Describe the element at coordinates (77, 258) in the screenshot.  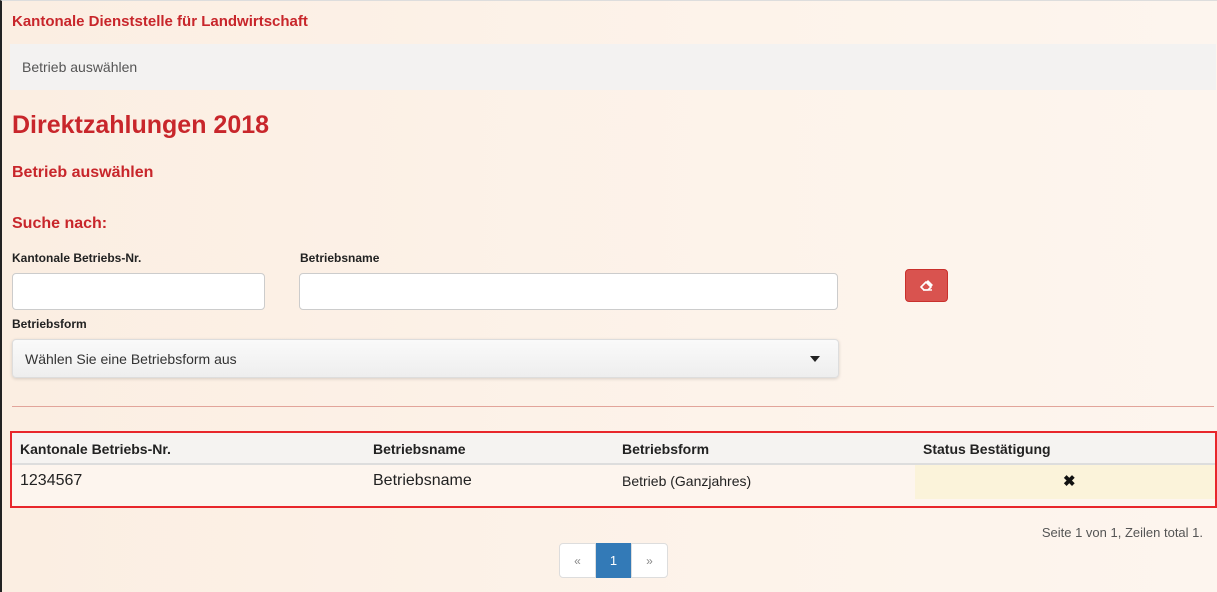
I see `betriebs-nr-label: Kantonale Betriebs-Nr.` at that location.